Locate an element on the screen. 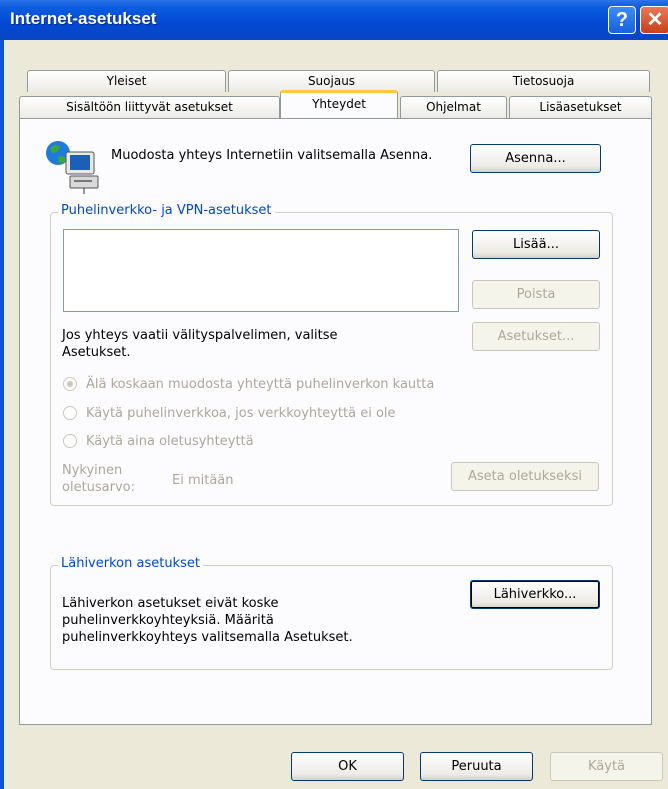  ok-button: OK is located at coordinates (347, 766).